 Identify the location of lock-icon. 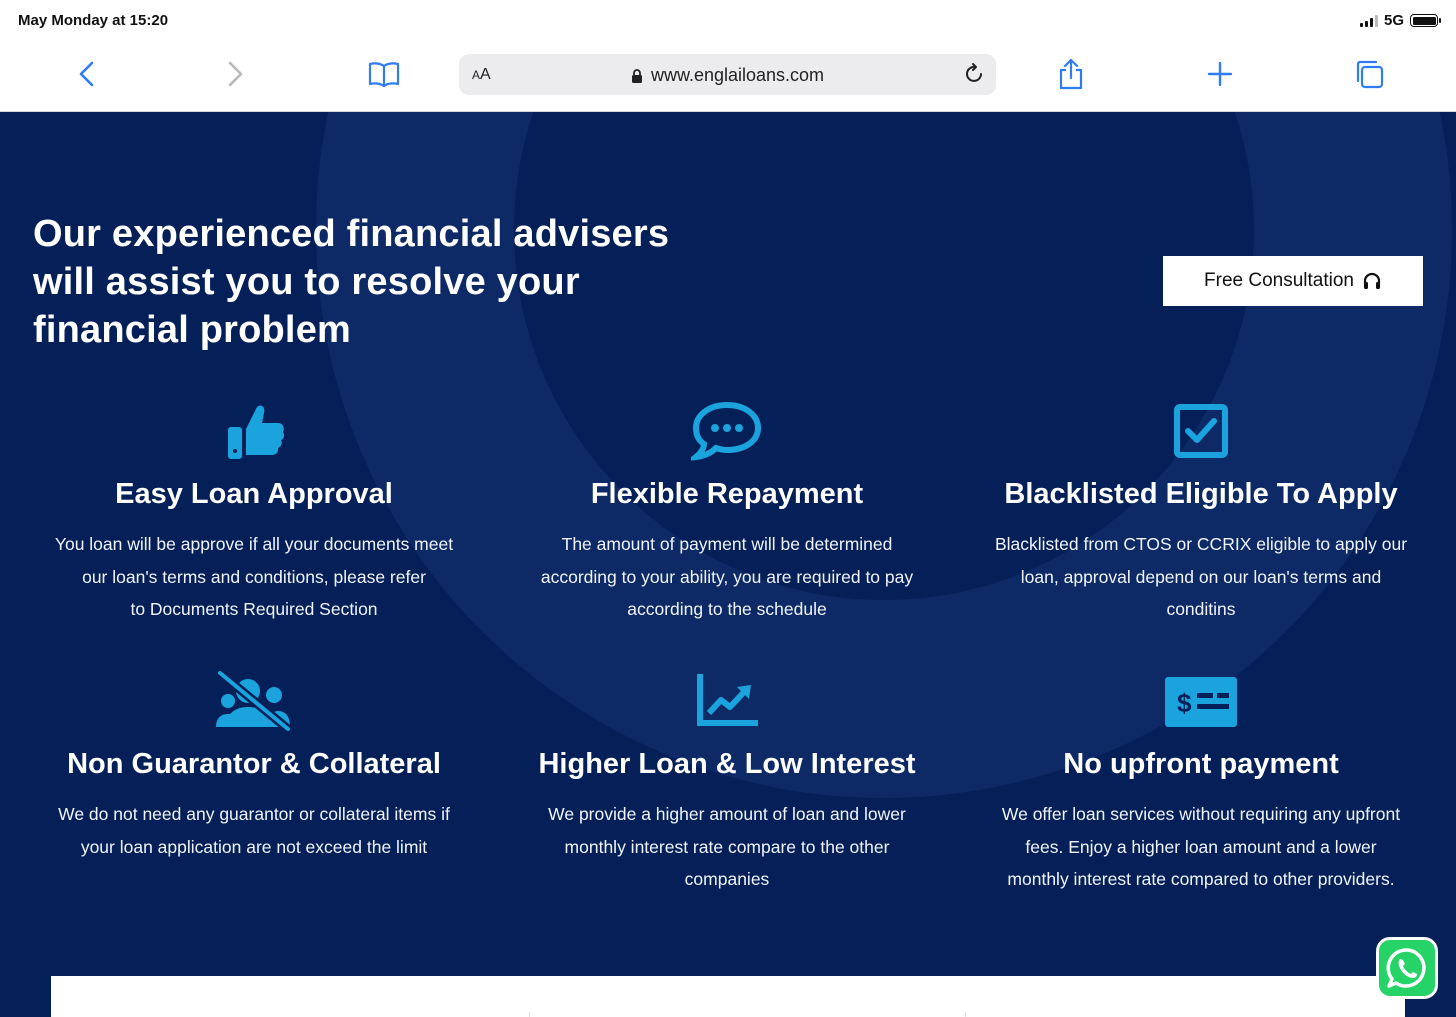
(636, 75).